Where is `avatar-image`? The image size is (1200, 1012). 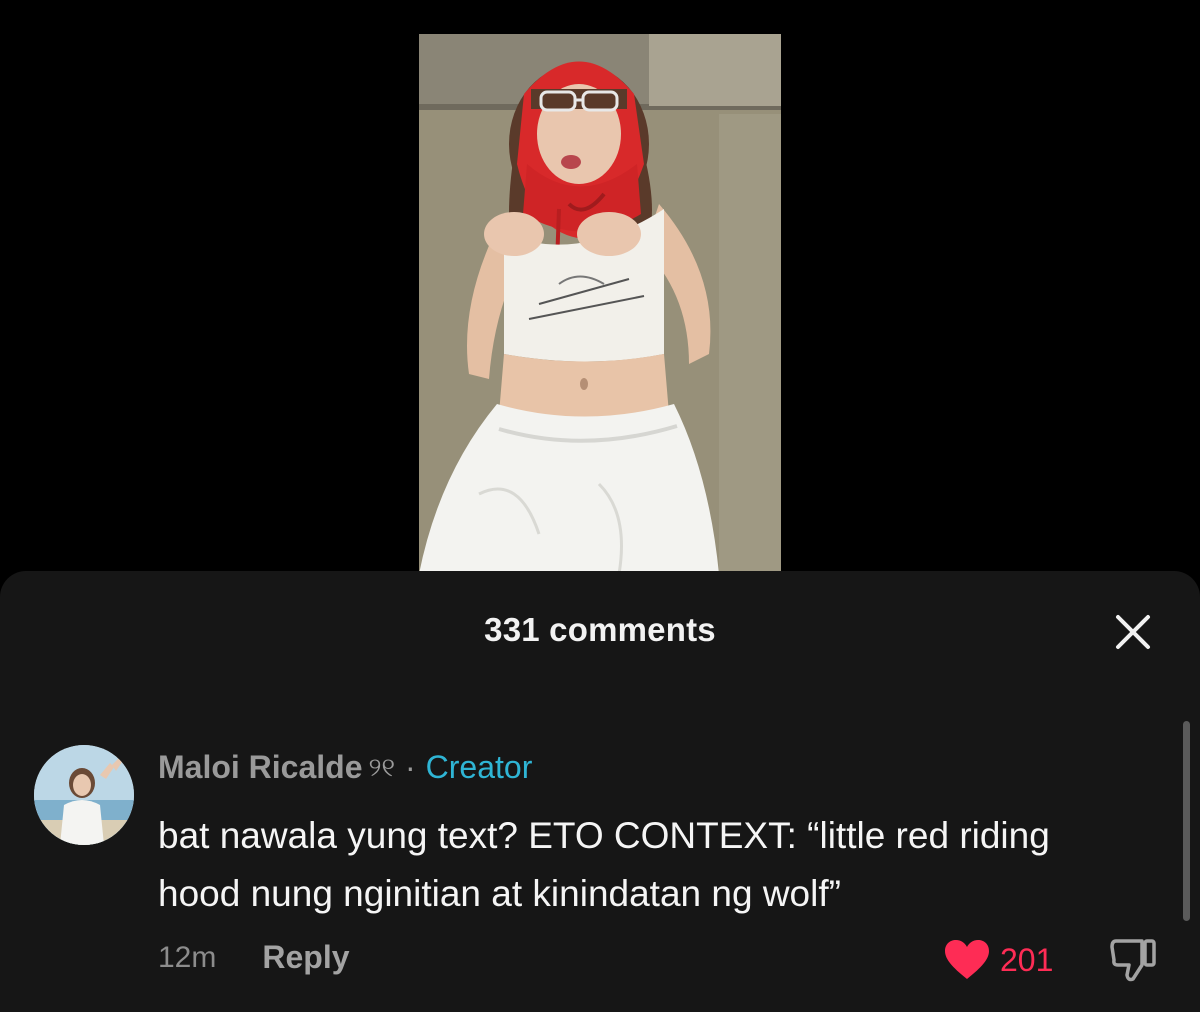 avatar-image is located at coordinates (84, 795).